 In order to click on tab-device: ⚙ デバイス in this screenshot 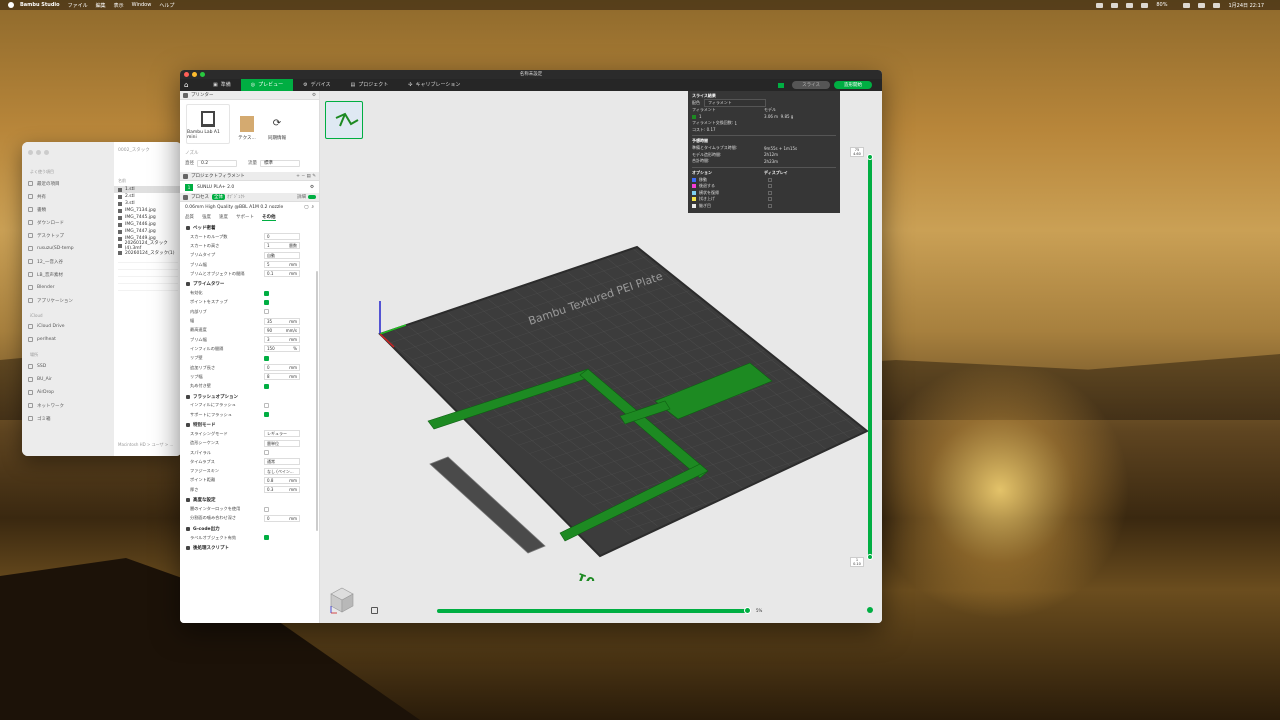, I will do `click(316, 85)`.